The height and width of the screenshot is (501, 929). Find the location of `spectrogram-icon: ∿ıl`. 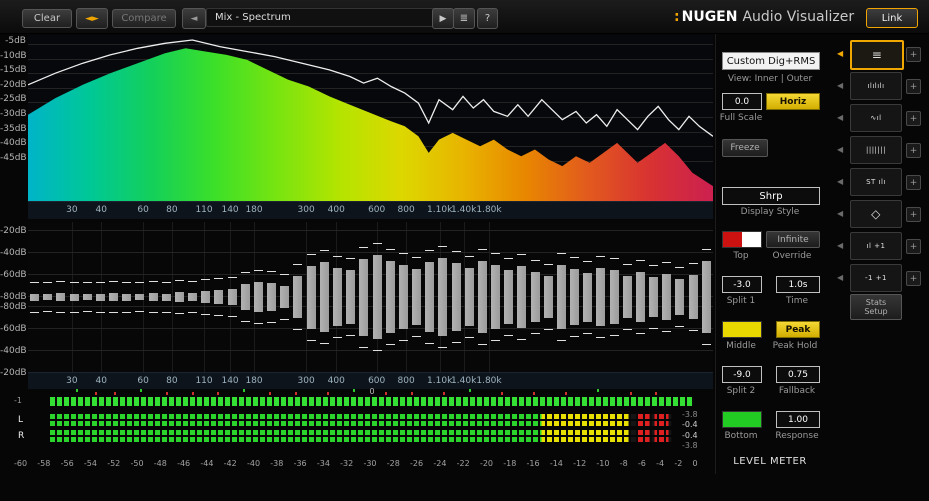

spectrogram-icon: ∿ıl is located at coordinates (876, 118).